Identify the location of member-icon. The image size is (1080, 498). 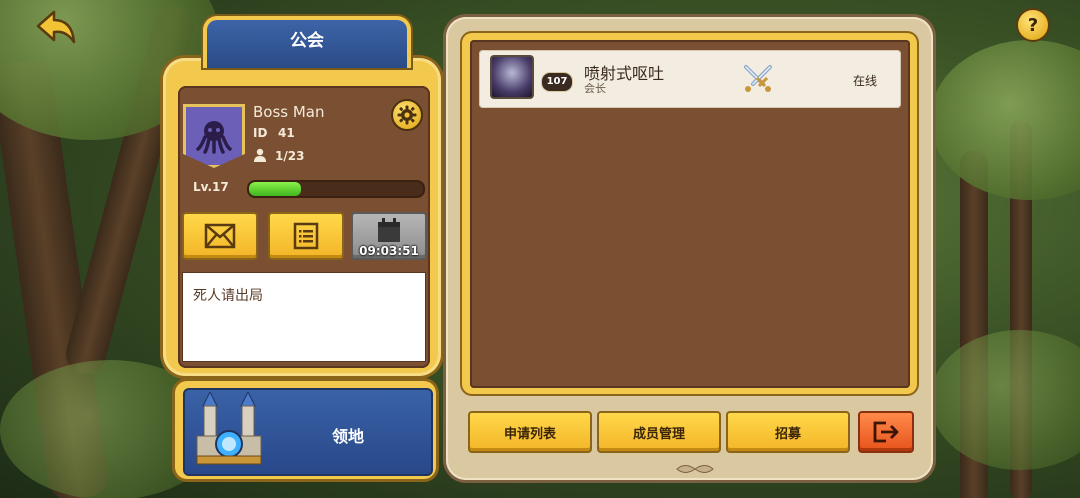
(260, 155).